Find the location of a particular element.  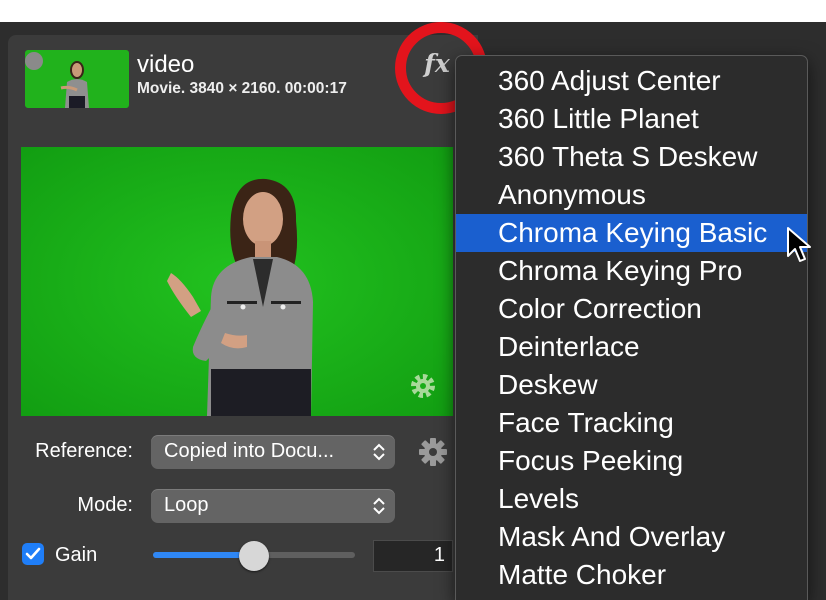

reference-label: Reference: is located at coordinates (84, 451).